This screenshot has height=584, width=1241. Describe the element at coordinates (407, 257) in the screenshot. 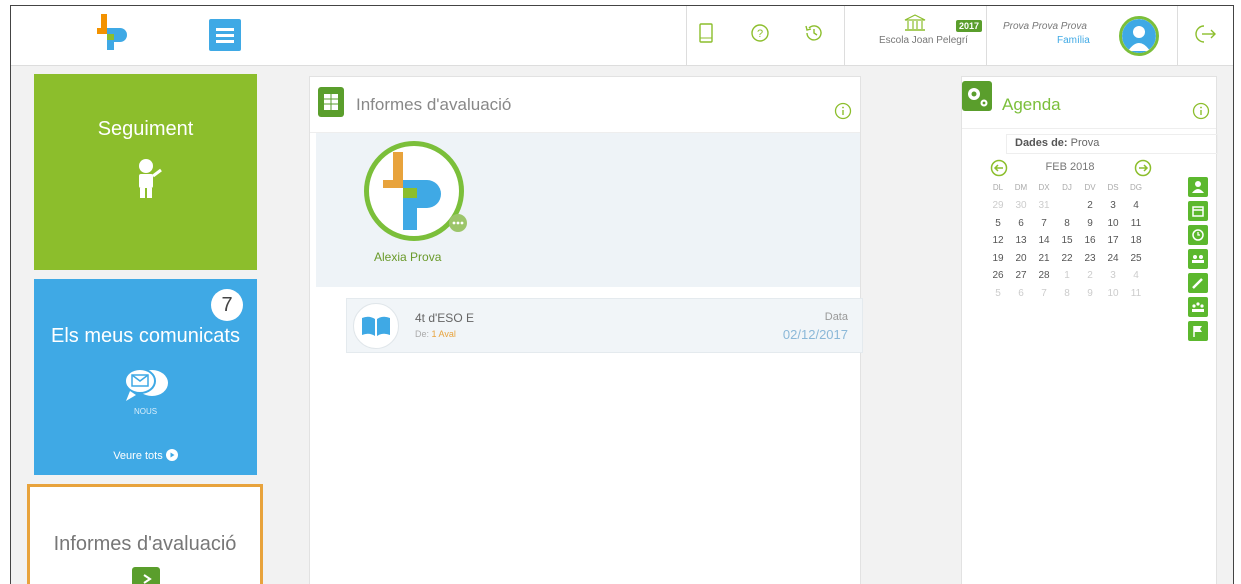

I see `student-name: Alexia Prova` at that location.